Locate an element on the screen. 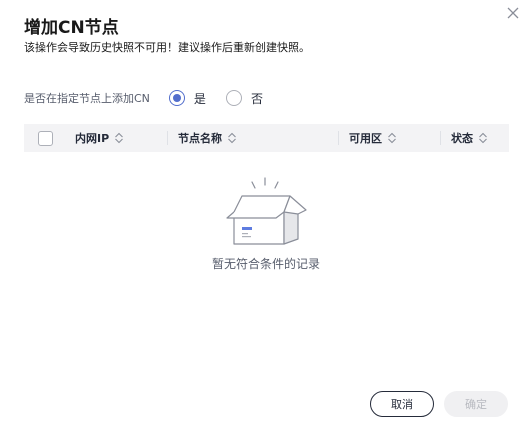 The image size is (532, 422). column-header-ip: 内网IP is located at coordinates (116, 138).